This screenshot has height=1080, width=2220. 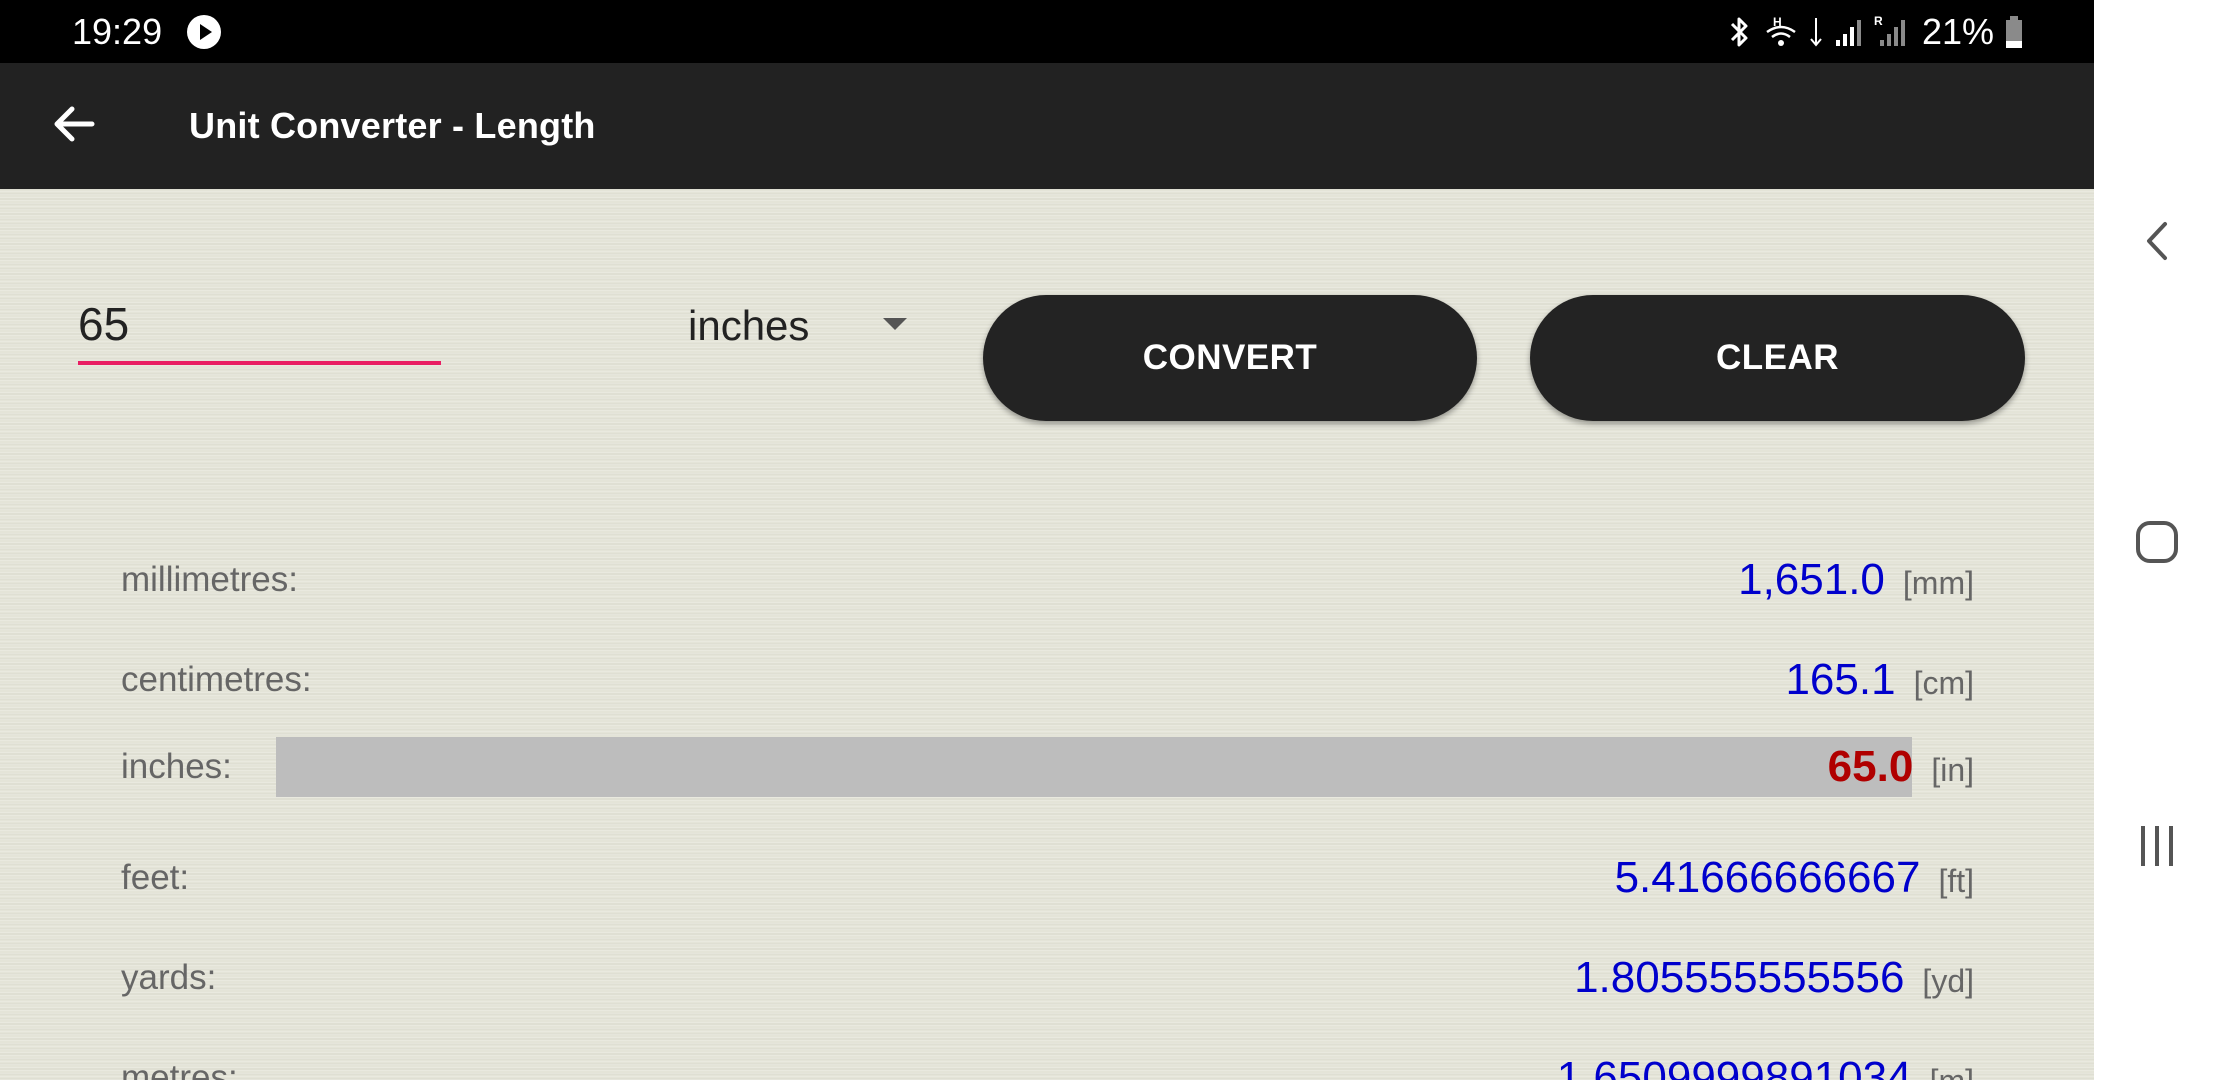 I want to click on result-value: 65.0, so click(x=1870, y=766).